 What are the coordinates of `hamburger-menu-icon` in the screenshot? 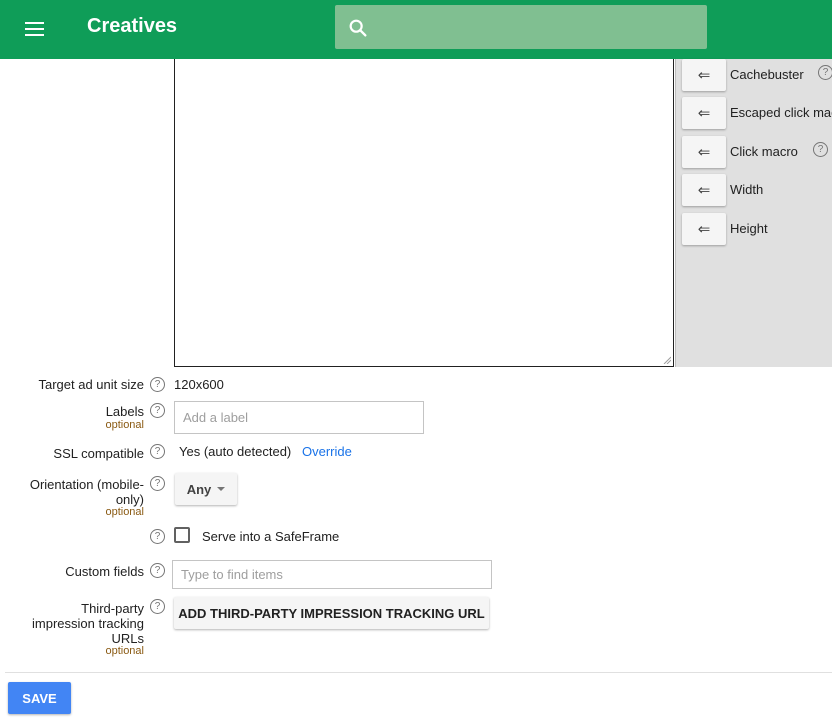 It's located at (35, 29).